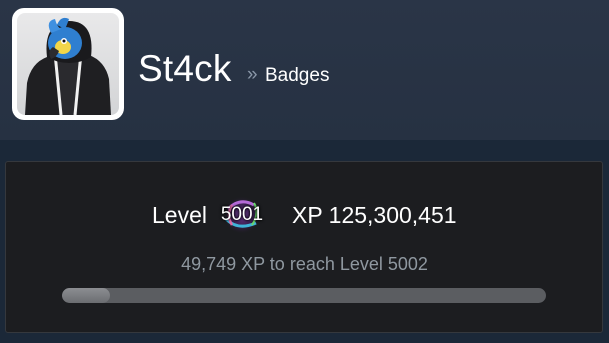 This screenshot has width=609, height=343. Describe the element at coordinates (185, 69) in the screenshot. I see `profile-name: St4ck` at that location.